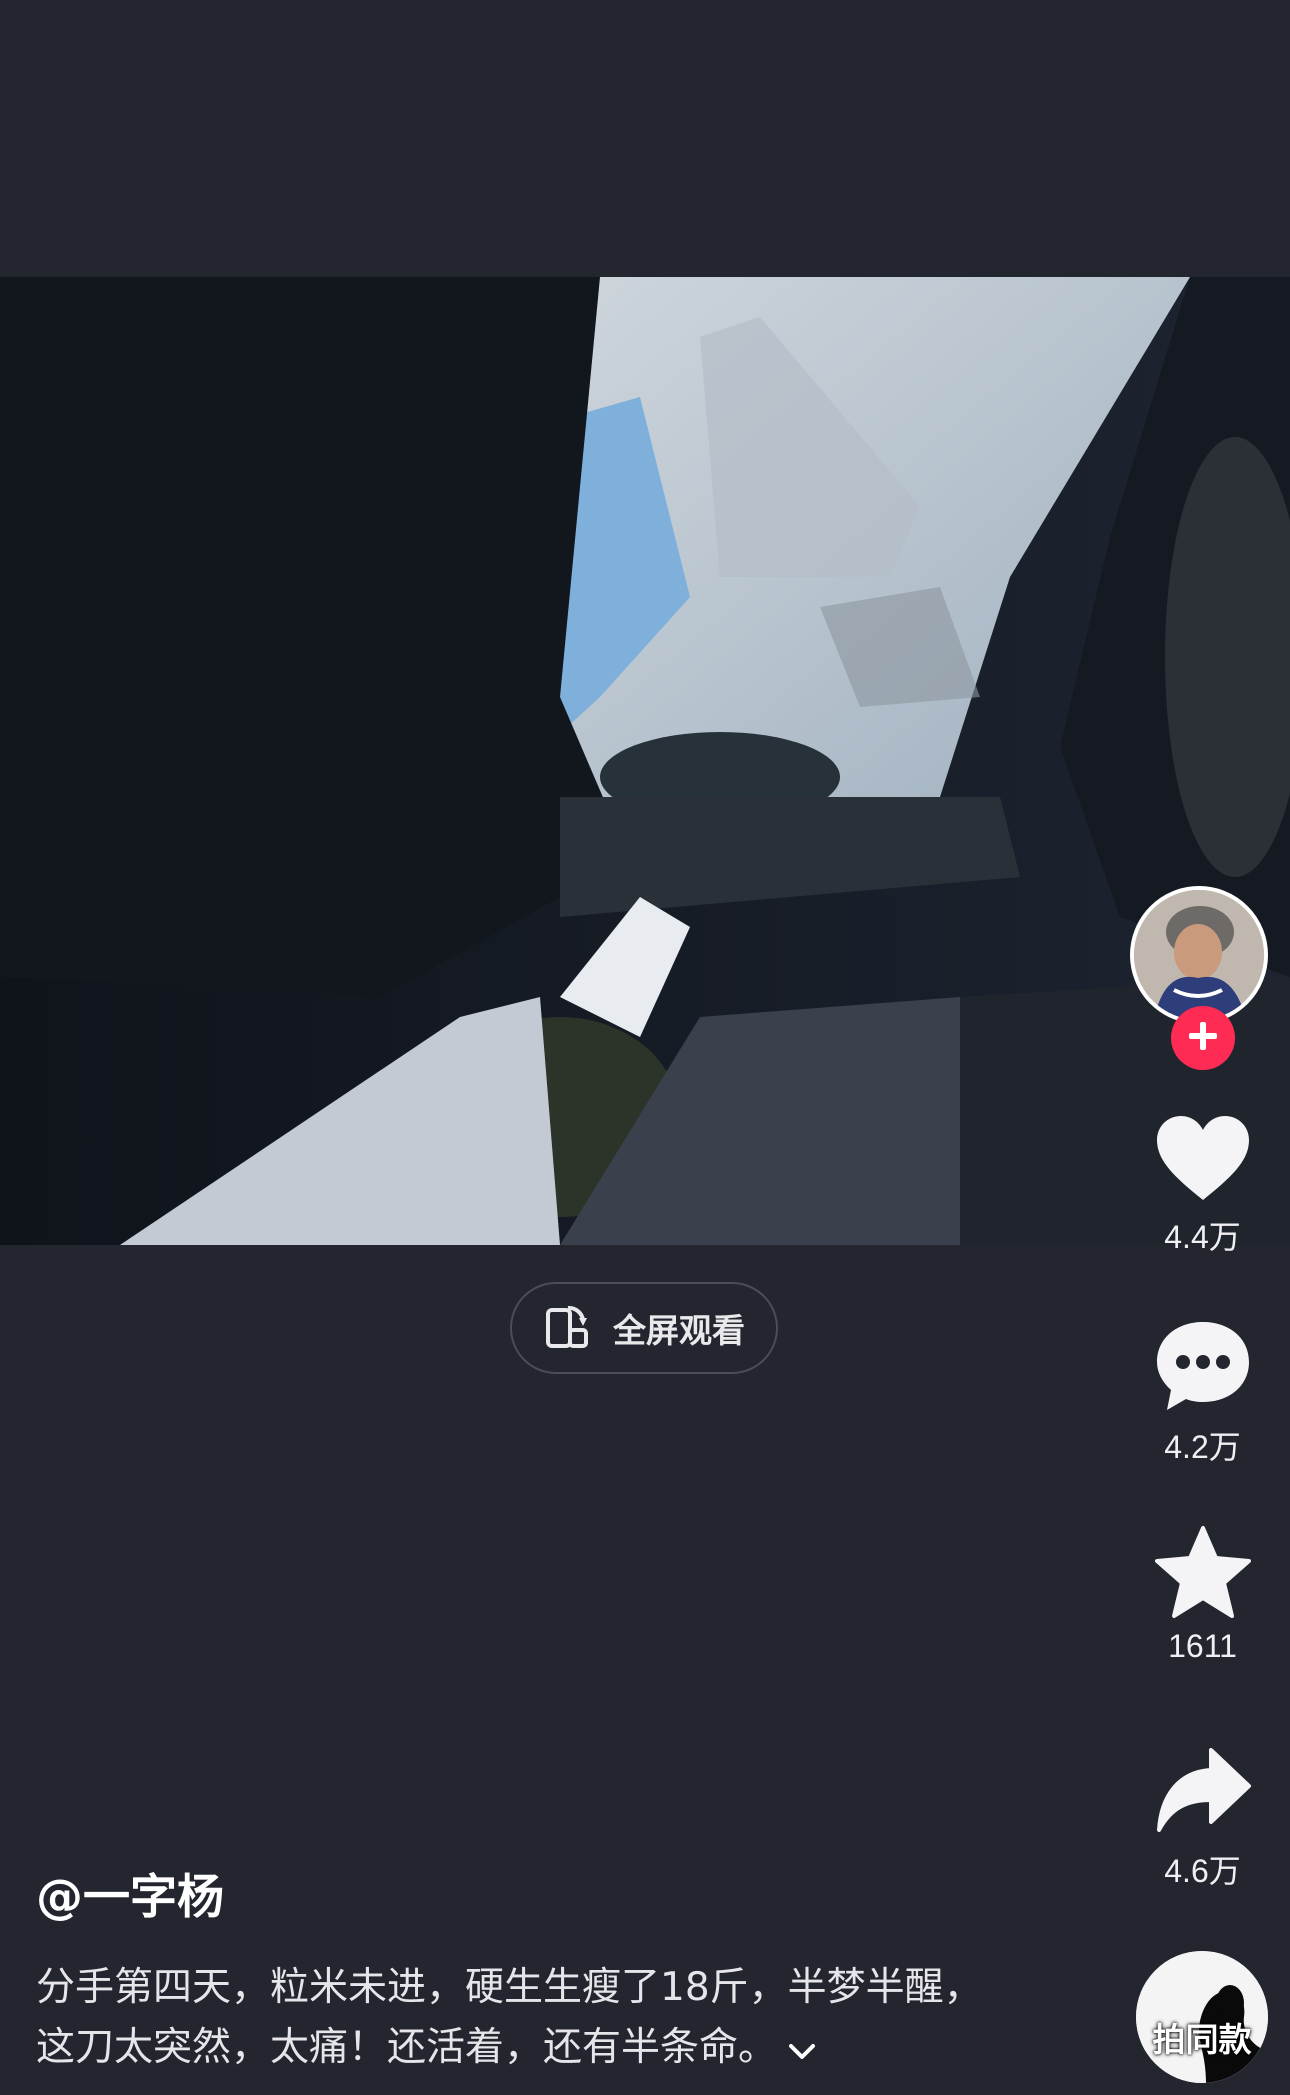  What do you see at coordinates (679, 1330) in the screenshot?
I see `fullscreen-label: 全屏观看` at bounding box center [679, 1330].